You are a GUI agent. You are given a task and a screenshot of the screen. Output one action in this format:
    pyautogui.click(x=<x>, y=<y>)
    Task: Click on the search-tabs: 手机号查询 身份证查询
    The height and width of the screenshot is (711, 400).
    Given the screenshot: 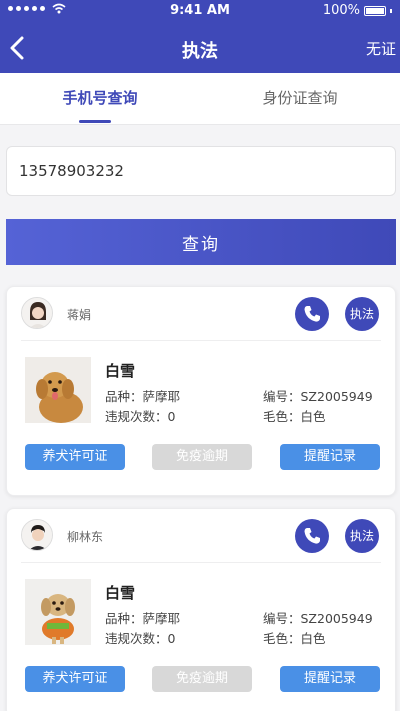 What is the action you would take?
    pyautogui.click(x=200, y=99)
    